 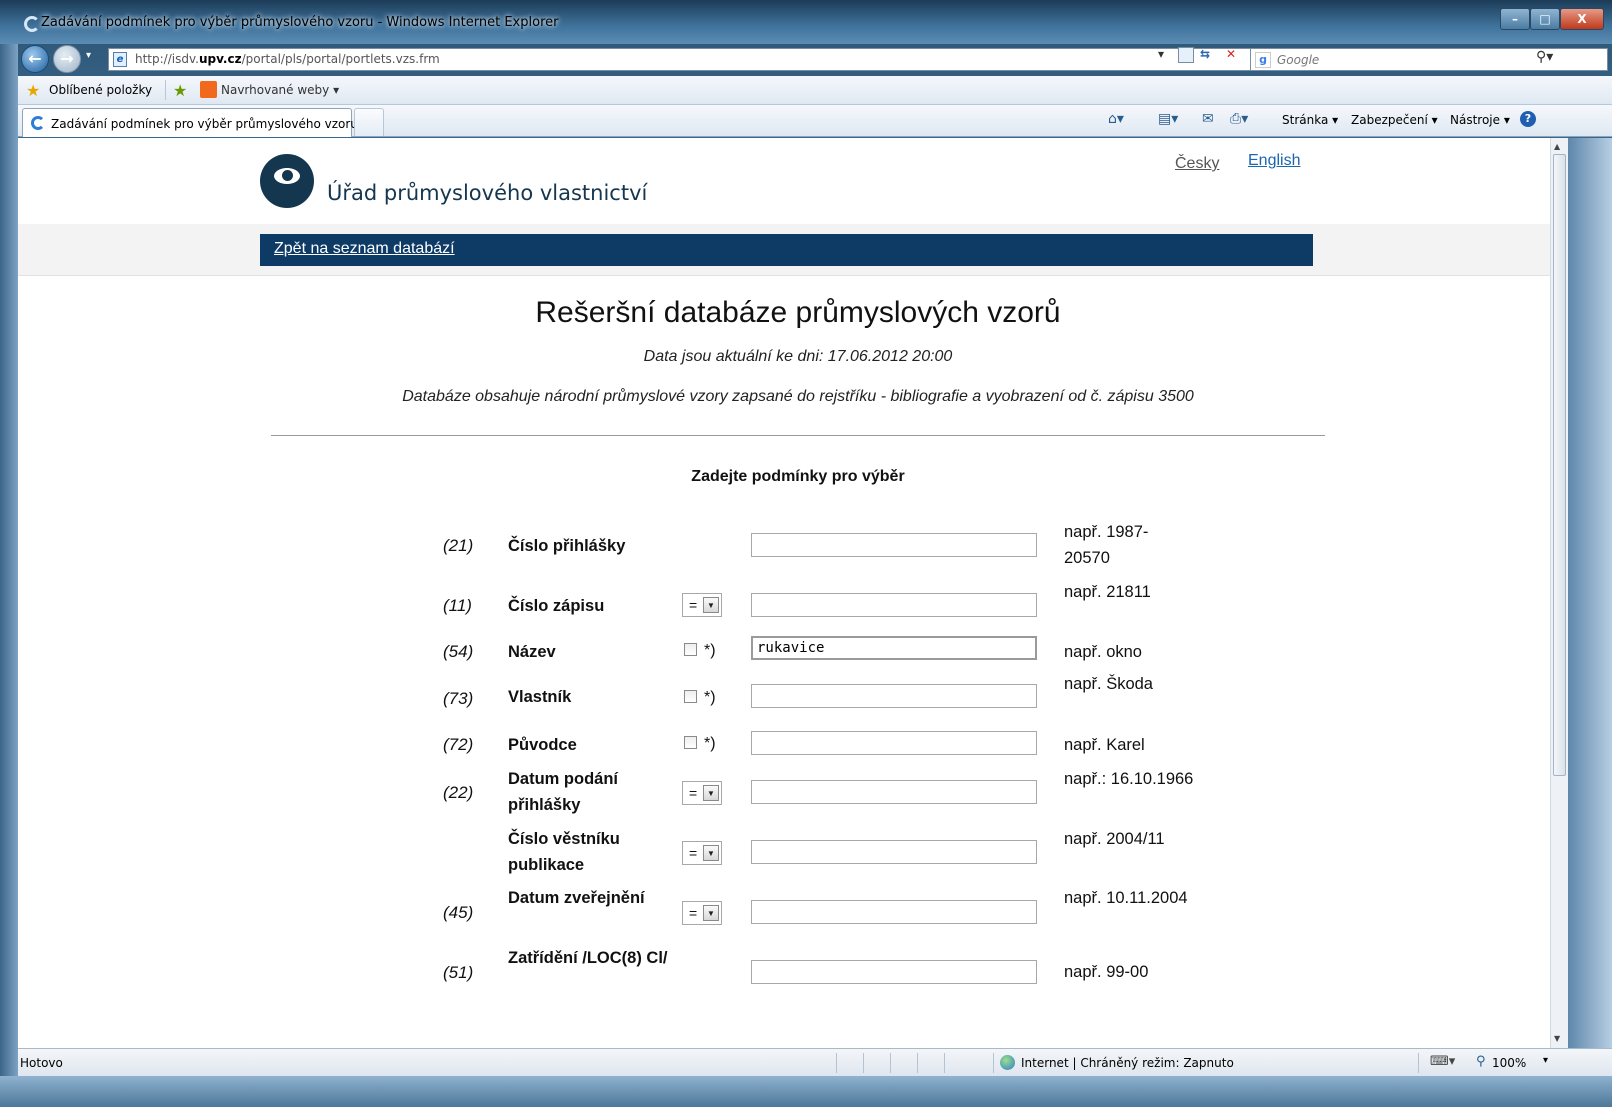 I want to click on zoom-dropdown-icon: ▾, so click(x=1545, y=1060).